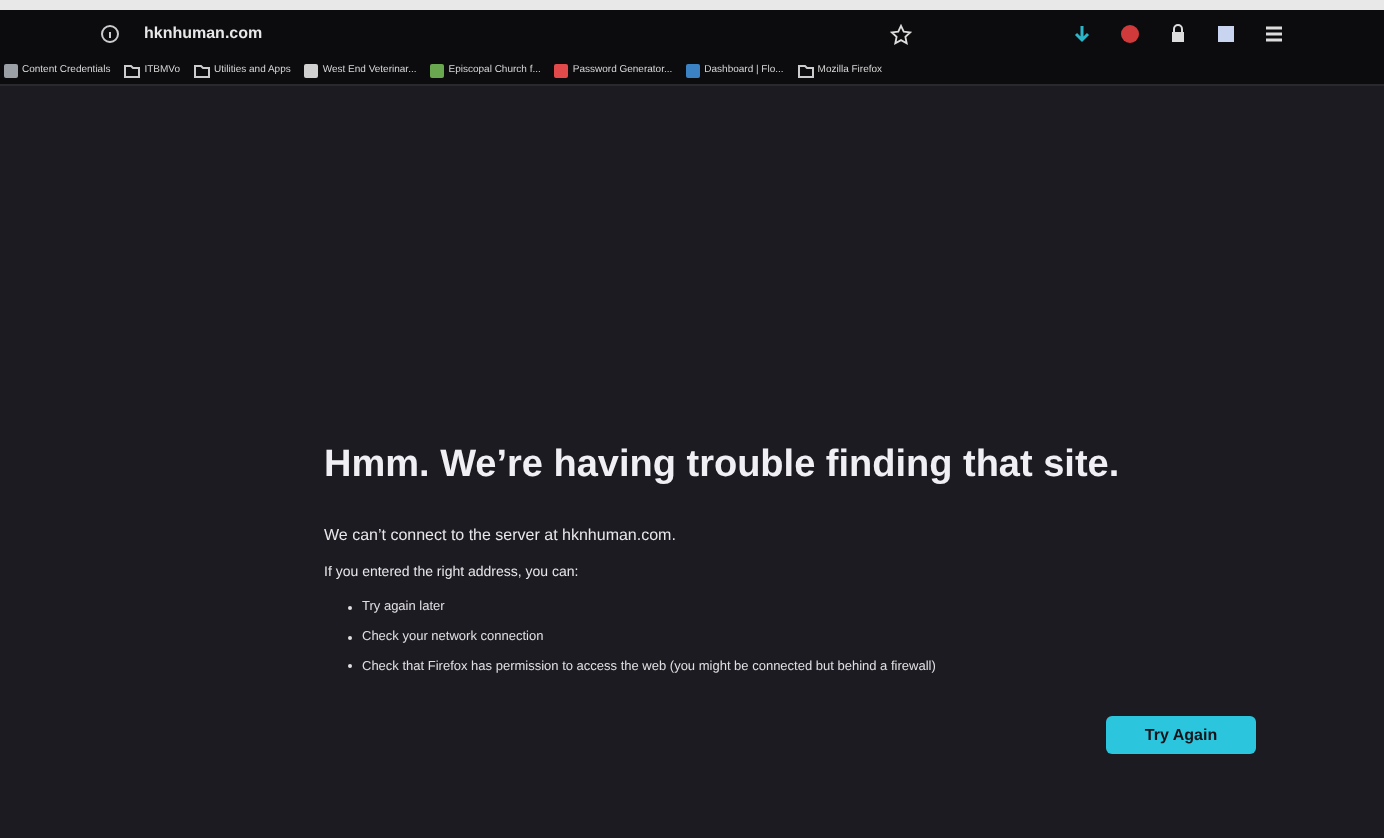 The image size is (1384, 838). I want to click on info-icon, so click(110, 34).